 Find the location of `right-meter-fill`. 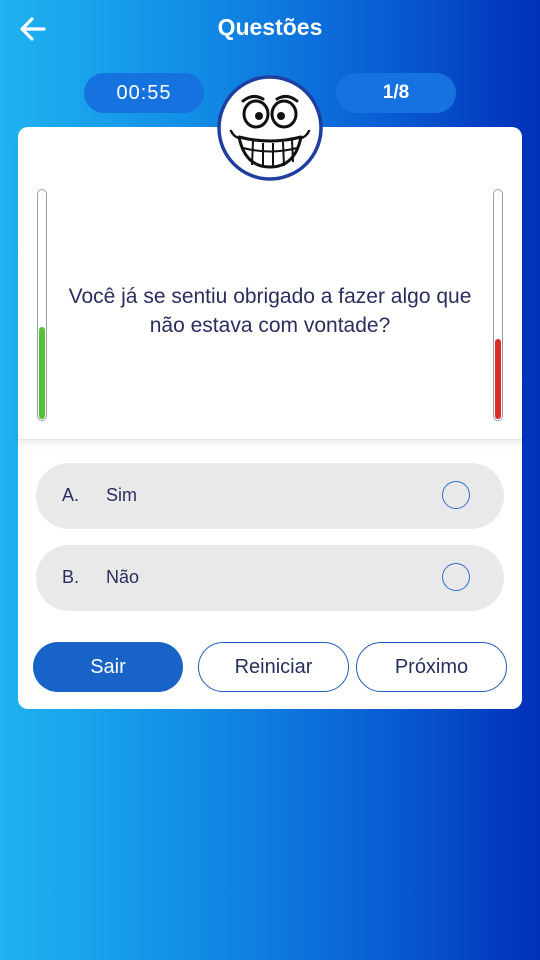

right-meter-fill is located at coordinates (498, 378).